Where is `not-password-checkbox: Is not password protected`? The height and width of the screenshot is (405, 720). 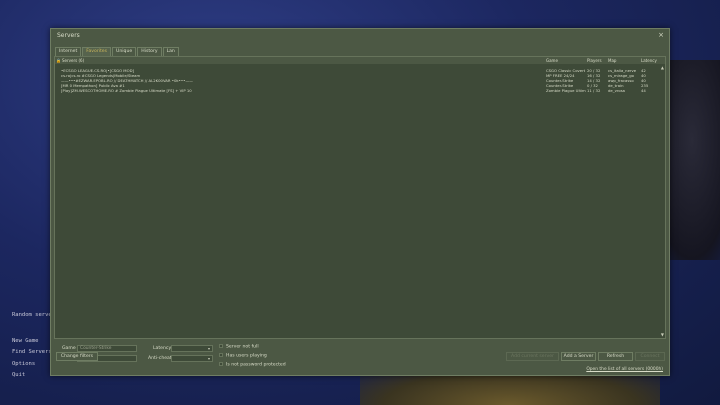
not-password-checkbox: Is not password protected is located at coordinates (252, 365).